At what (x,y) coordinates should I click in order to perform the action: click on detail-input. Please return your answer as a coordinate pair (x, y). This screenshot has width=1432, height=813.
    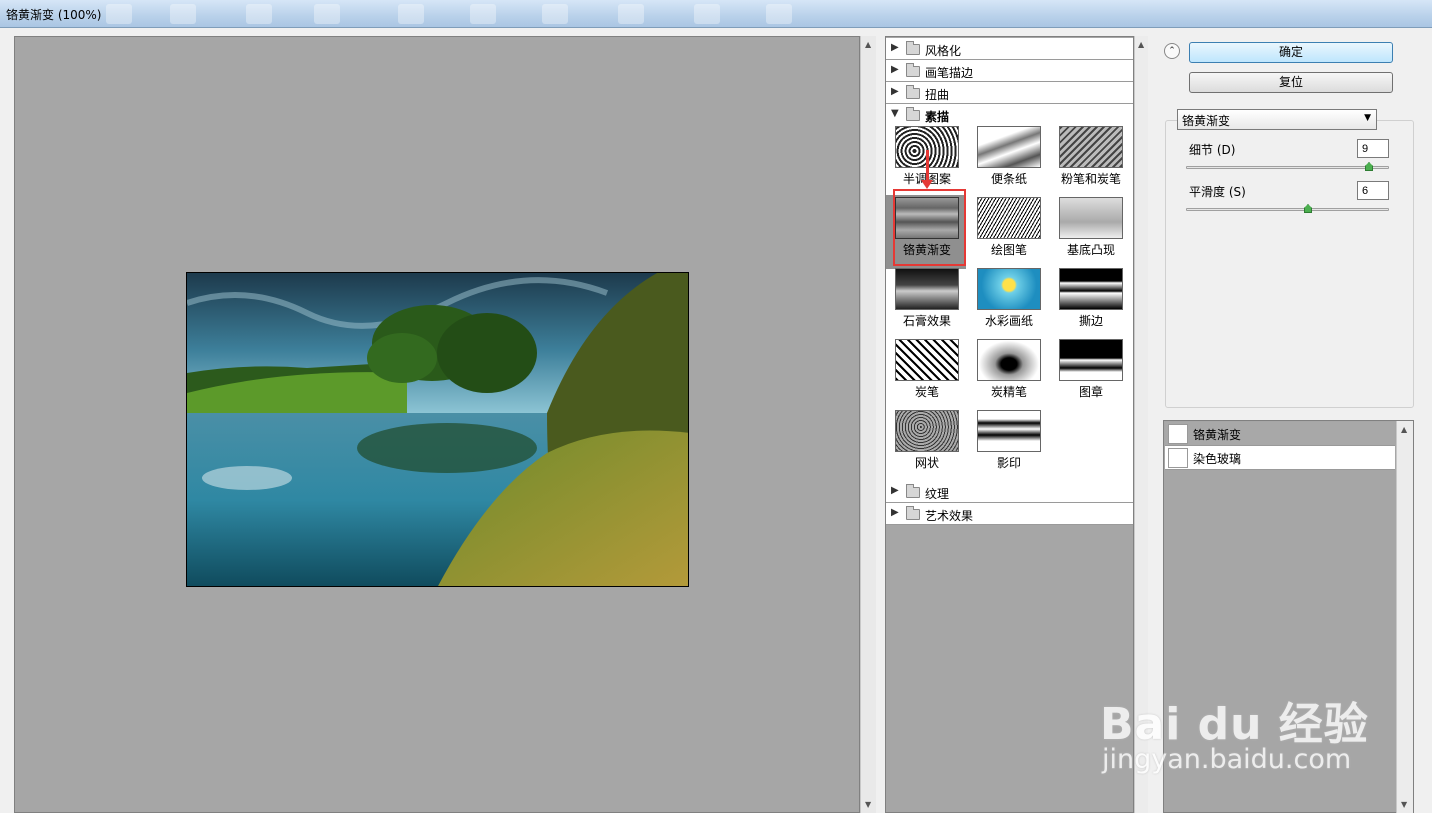
    Looking at the image, I should click on (1373, 148).